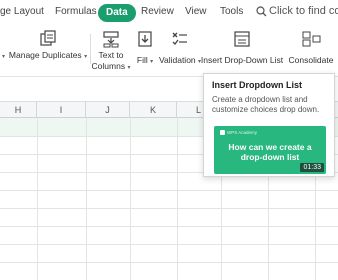 Image resolution: width=338 pixels, height=280 pixels. I want to click on tab-page-layout: ge Layout, so click(22, 11).